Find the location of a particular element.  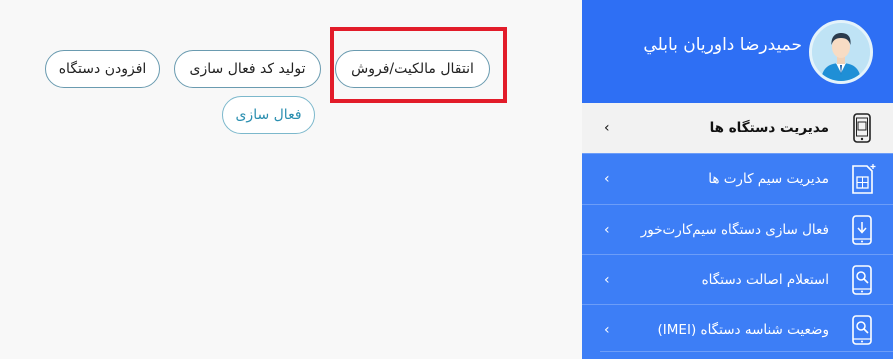

sidebar-item-device-management: ‹ مديريت دستگاه ها is located at coordinates (737, 128).